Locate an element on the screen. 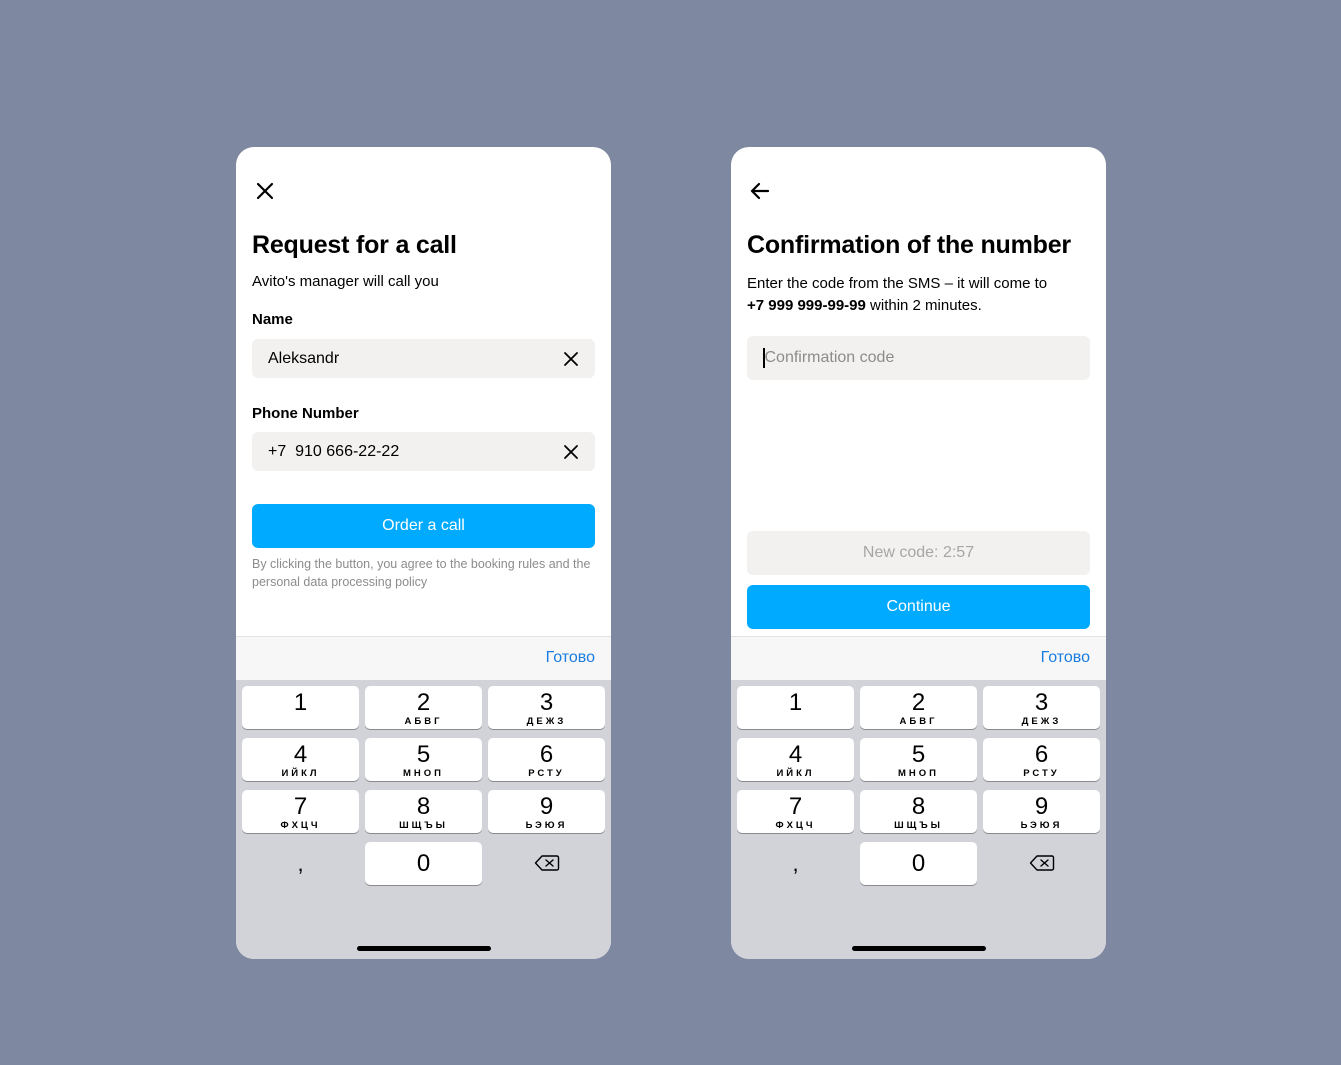 The width and height of the screenshot is (1341, 1065). arrow-left-icon is located at coordinates (760, 191).